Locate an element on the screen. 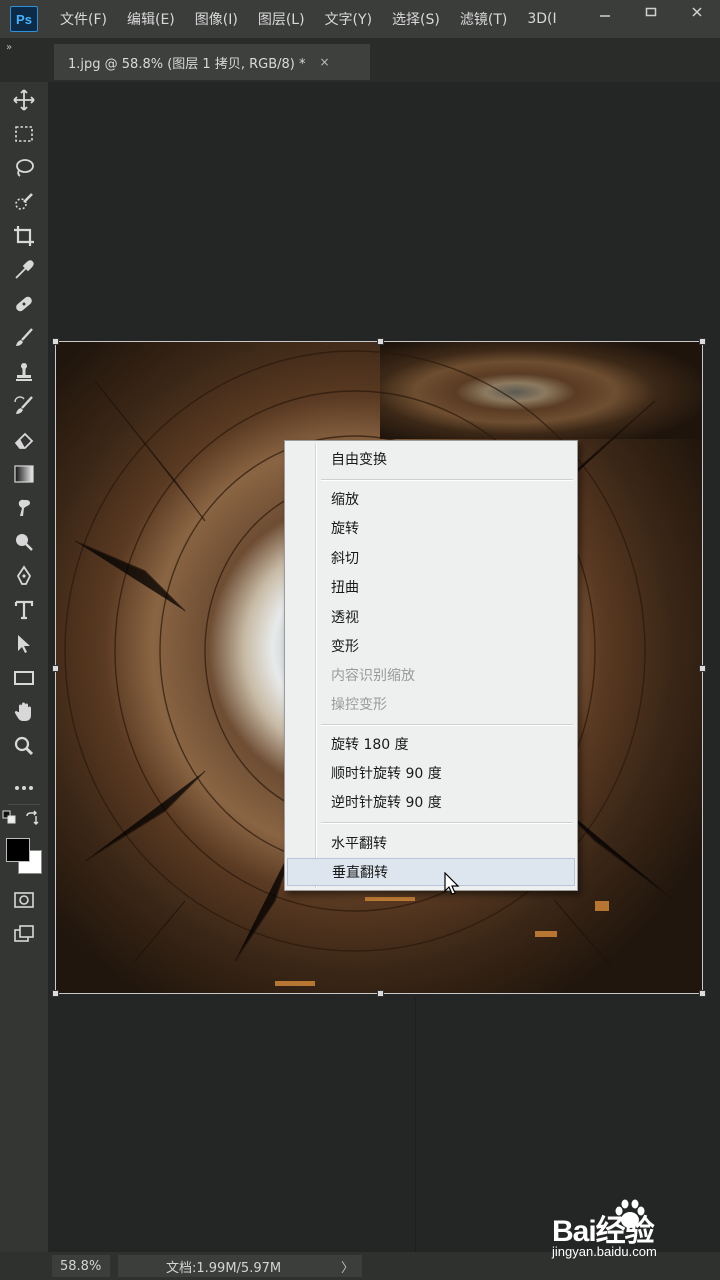 Image resolution: width=720 pixels, height=1280 pixels. close-icon is located at coordinates (697, 12).